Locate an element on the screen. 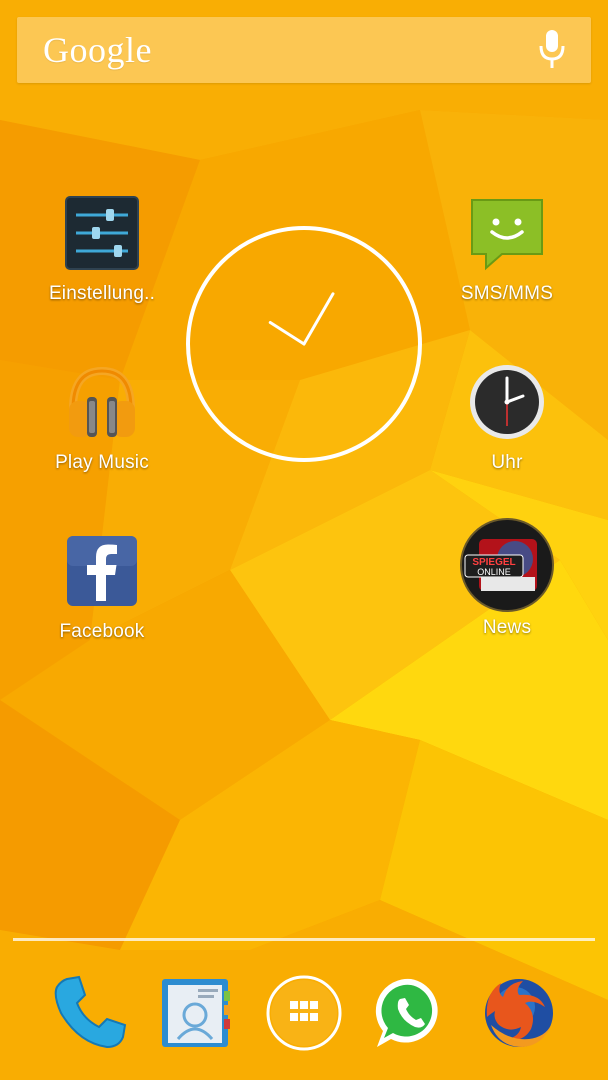 The height and width of the screenshot is (1080, 608). google-search-bar: Google is located at coordinates (304, 50).